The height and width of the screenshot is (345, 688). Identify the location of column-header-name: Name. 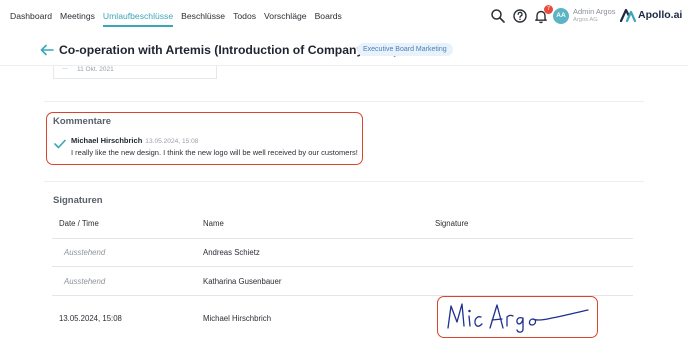
(213, 223).